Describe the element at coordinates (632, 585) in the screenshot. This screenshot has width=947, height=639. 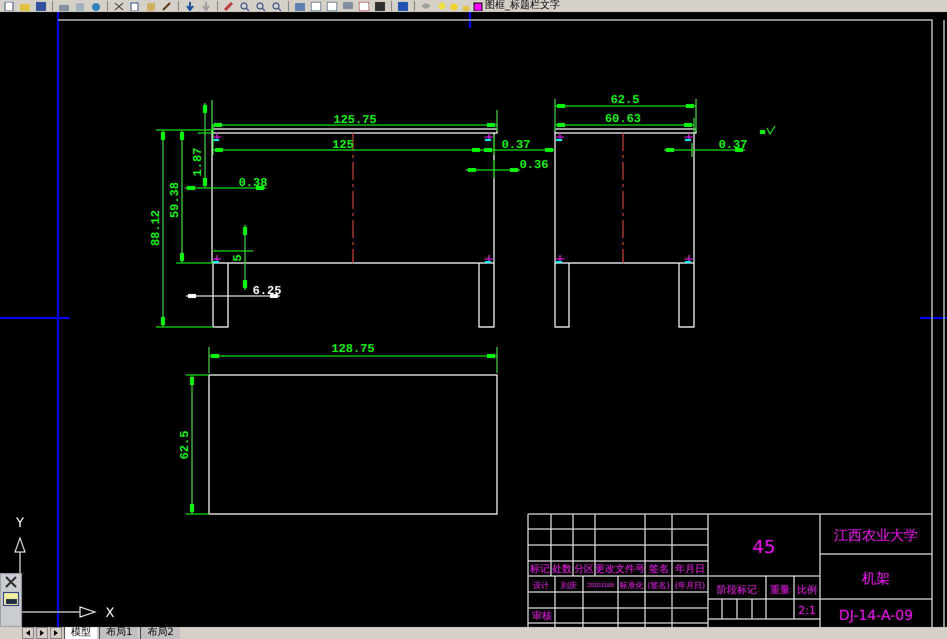
I see `title-block-text: 标准化` at that location.